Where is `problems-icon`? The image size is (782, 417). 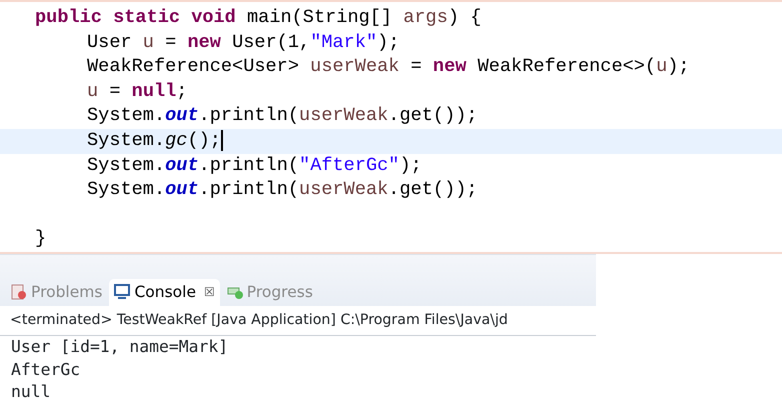
problems-icon is located at coordinates (19, 292).